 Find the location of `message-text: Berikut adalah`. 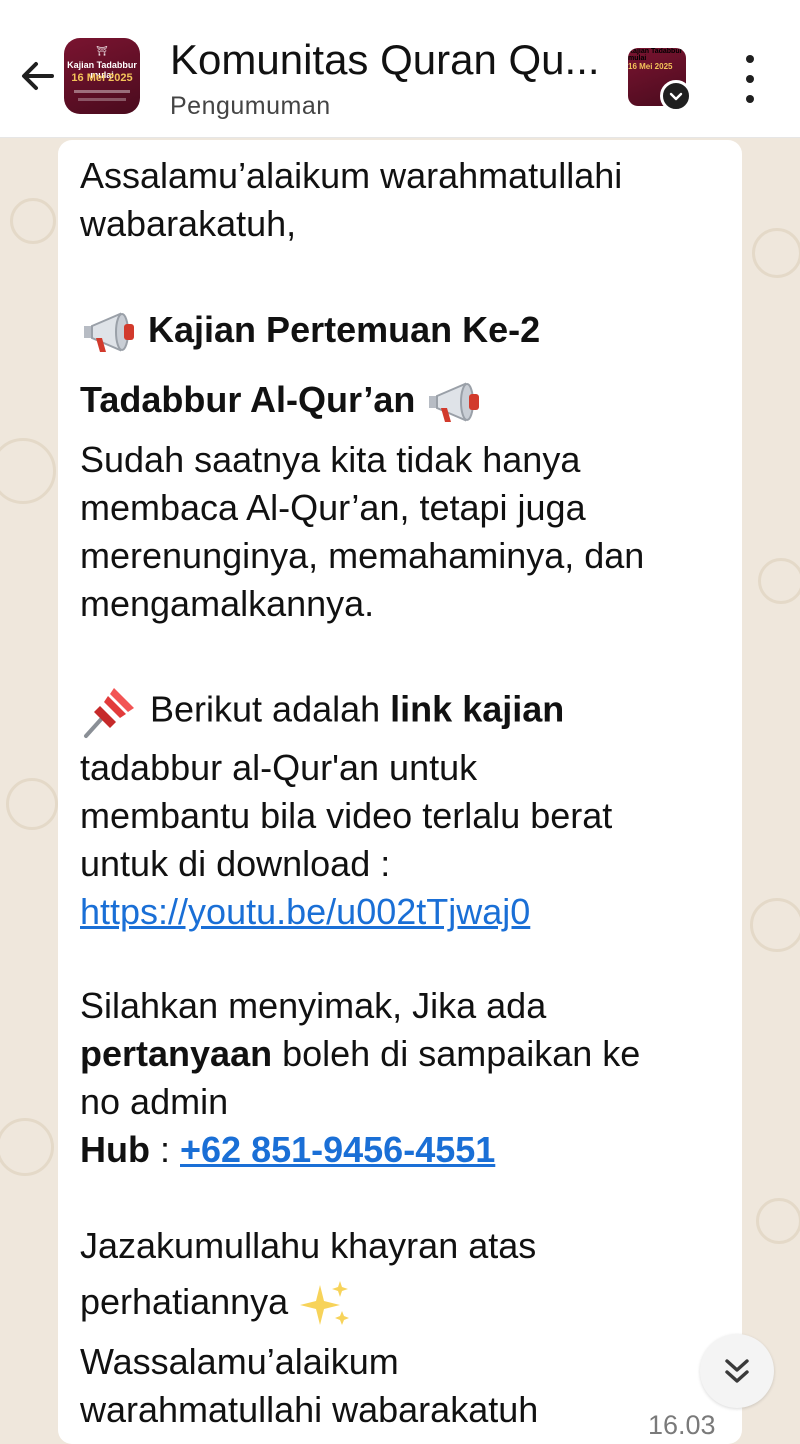

message-text: Berikut adalah is located at coordinates (270, 709).